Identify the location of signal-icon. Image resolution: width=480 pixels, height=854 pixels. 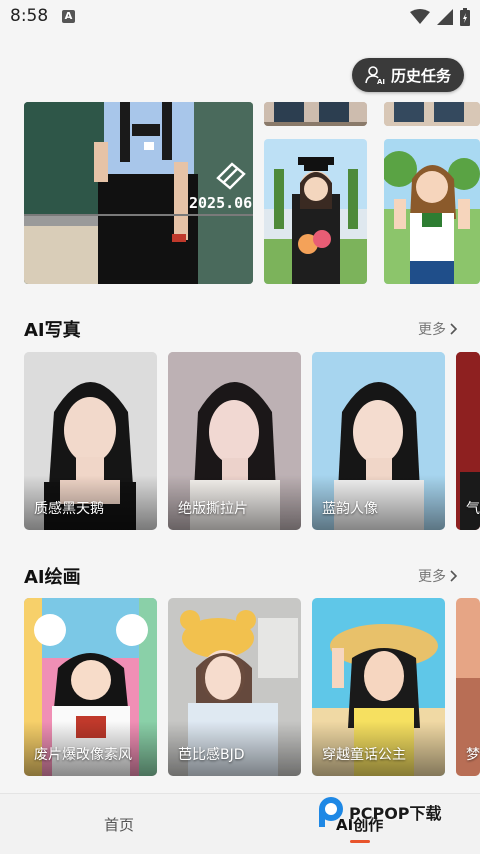
(445, 17).